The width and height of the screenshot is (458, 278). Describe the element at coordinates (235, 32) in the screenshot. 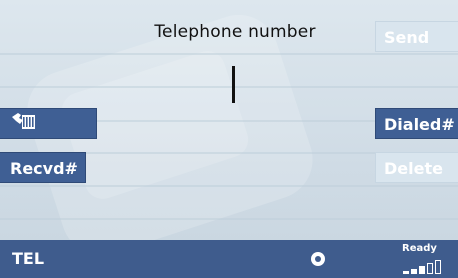

I see `page-title: Telephone number` at that location.